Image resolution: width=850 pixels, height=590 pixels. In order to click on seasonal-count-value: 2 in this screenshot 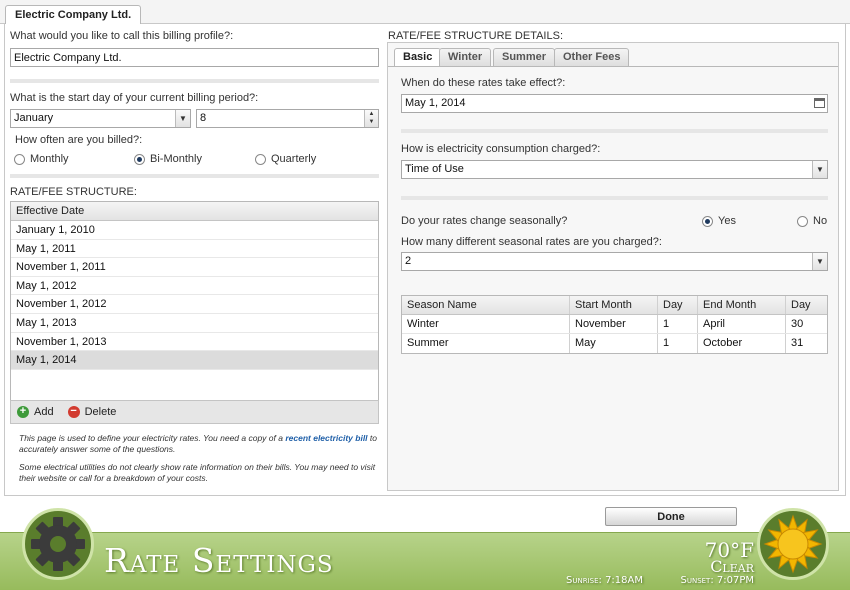, I will do `click(408, 261)`.